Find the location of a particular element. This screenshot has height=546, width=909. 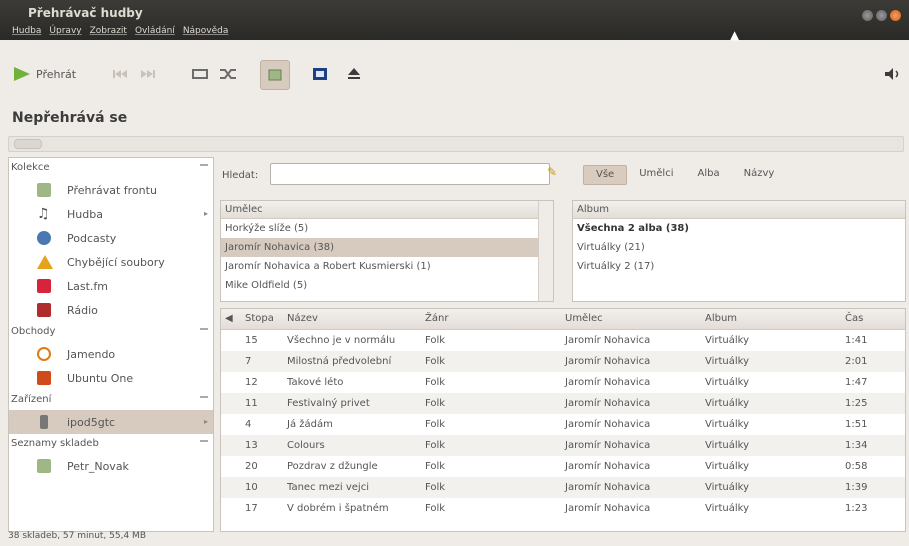

artist-row: Horkýže slíže (5) is located at coordinates (387, 228).